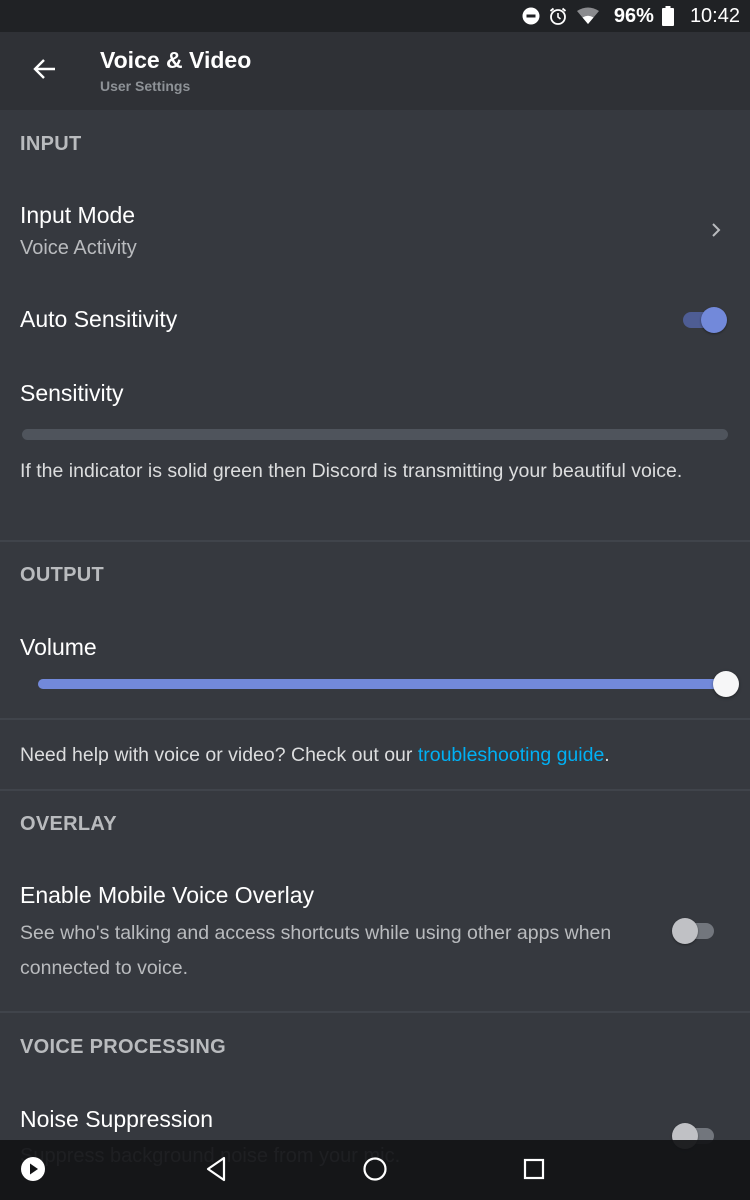 The image size is (750, 1200). I want to click on input-mode-value: Voice Activity, so click(78, 248).